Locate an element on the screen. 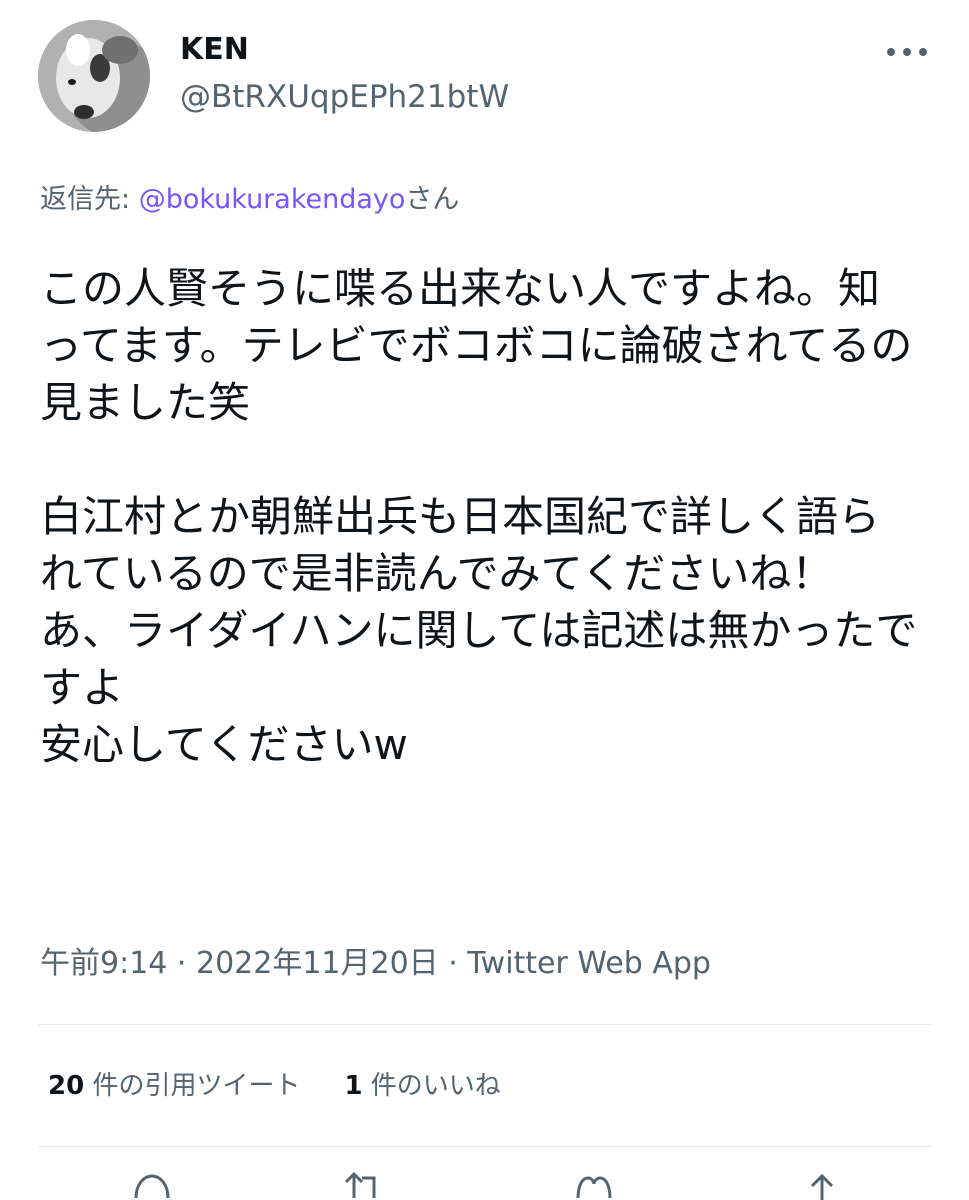 This screenshot has height=1200, width=969. quote-tweets-count: 20 is located at coordinates (66, 1086).